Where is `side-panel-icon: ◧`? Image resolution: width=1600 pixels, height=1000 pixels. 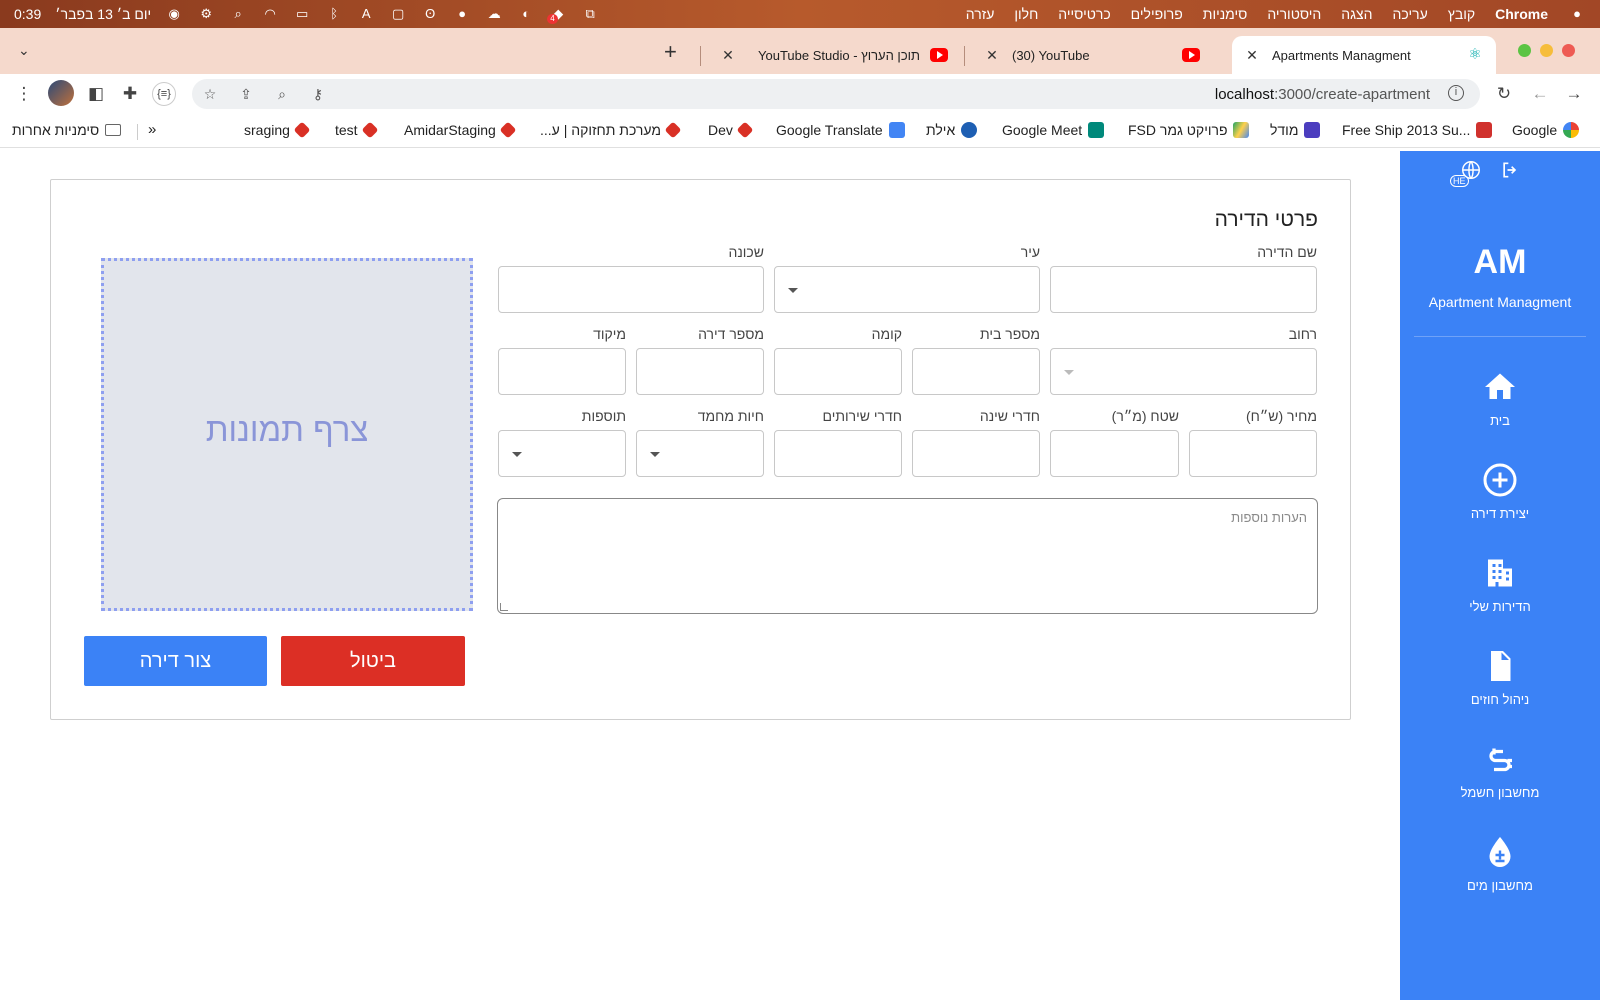 side-panel-icon: ◧ is located at coordinates (96, 94).